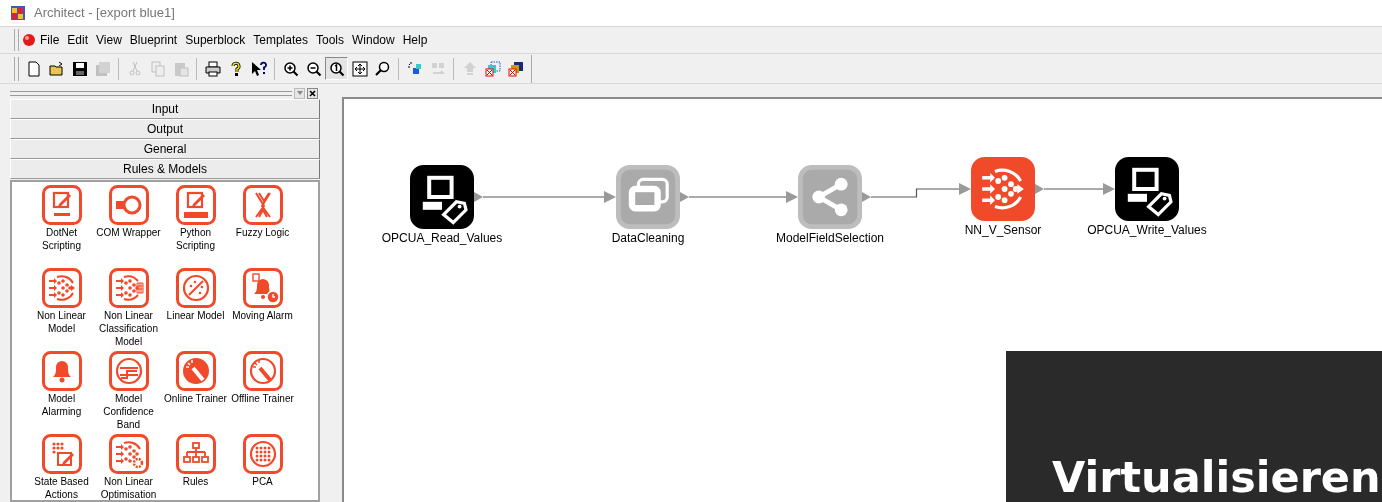 The width and height of the screenshot is (1382, 502). I want to click on pointer-question-icon, so click(258, 68).